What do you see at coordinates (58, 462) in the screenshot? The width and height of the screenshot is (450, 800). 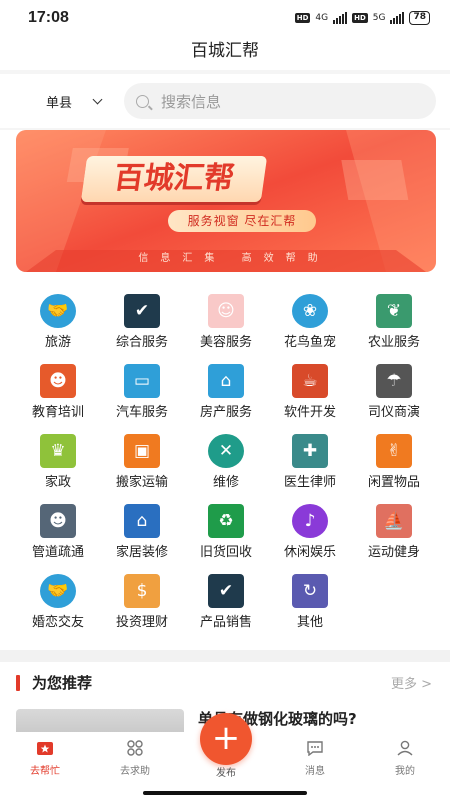 I see `category-item: ♛ 家政` at bounding box center [58, 462].